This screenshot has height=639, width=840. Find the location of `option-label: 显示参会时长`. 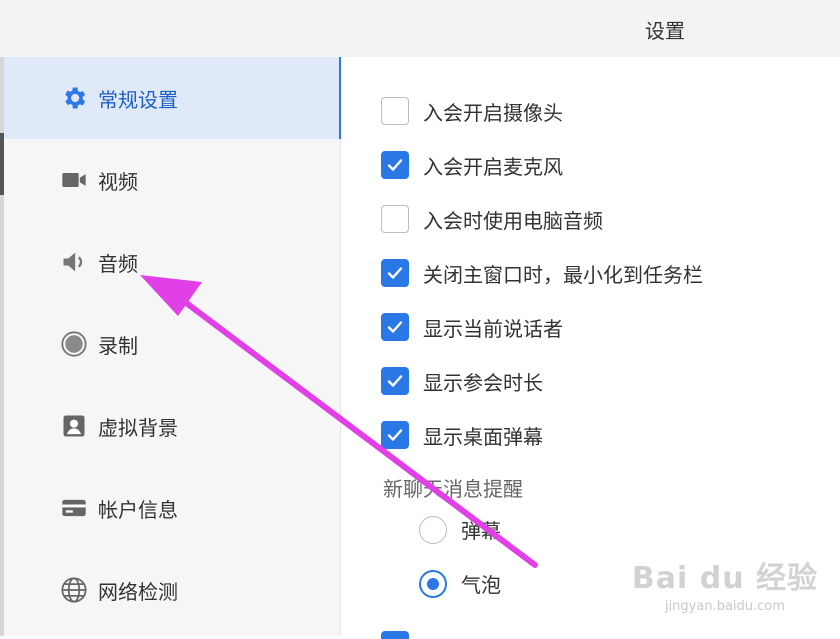

option-label: 显示参会时长 is located at coordinates (483, 382).